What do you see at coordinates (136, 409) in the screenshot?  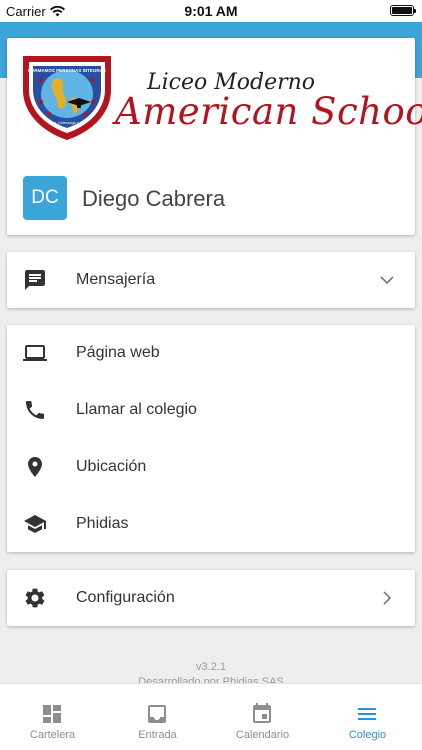 I see `call-school-label: Llamar al colegio` at bounding box center [136, 409].